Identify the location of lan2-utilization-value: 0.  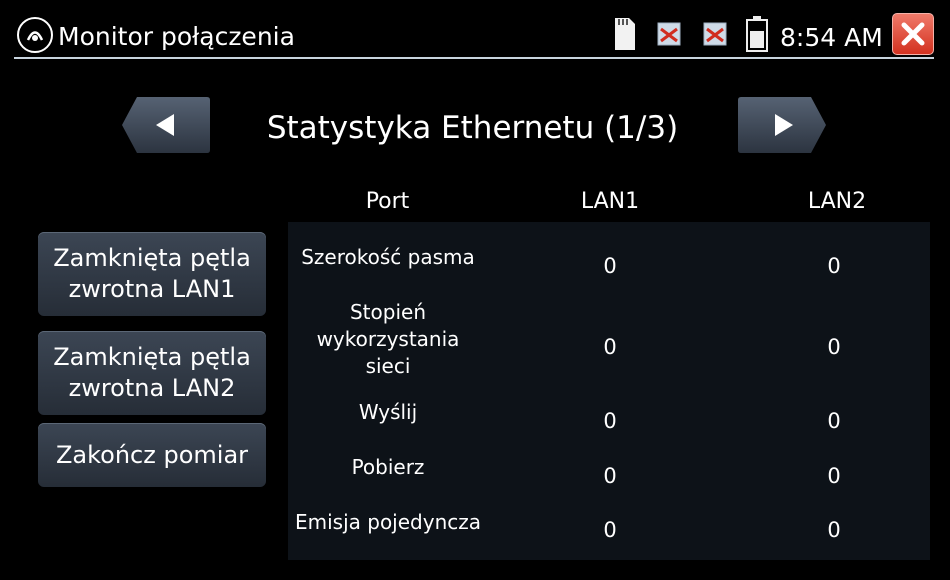
(834, 347).